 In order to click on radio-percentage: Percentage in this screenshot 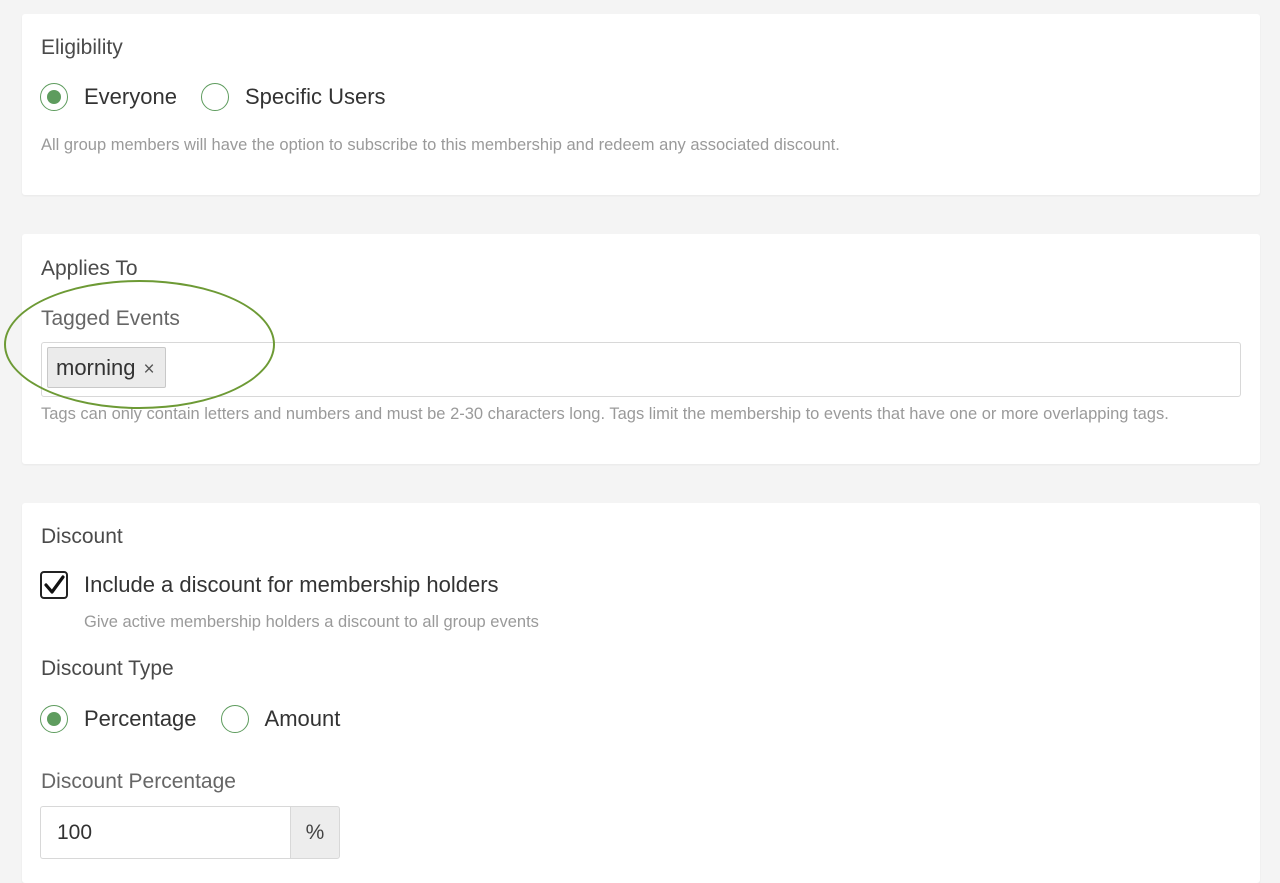, I will do `click(118, 719)`.